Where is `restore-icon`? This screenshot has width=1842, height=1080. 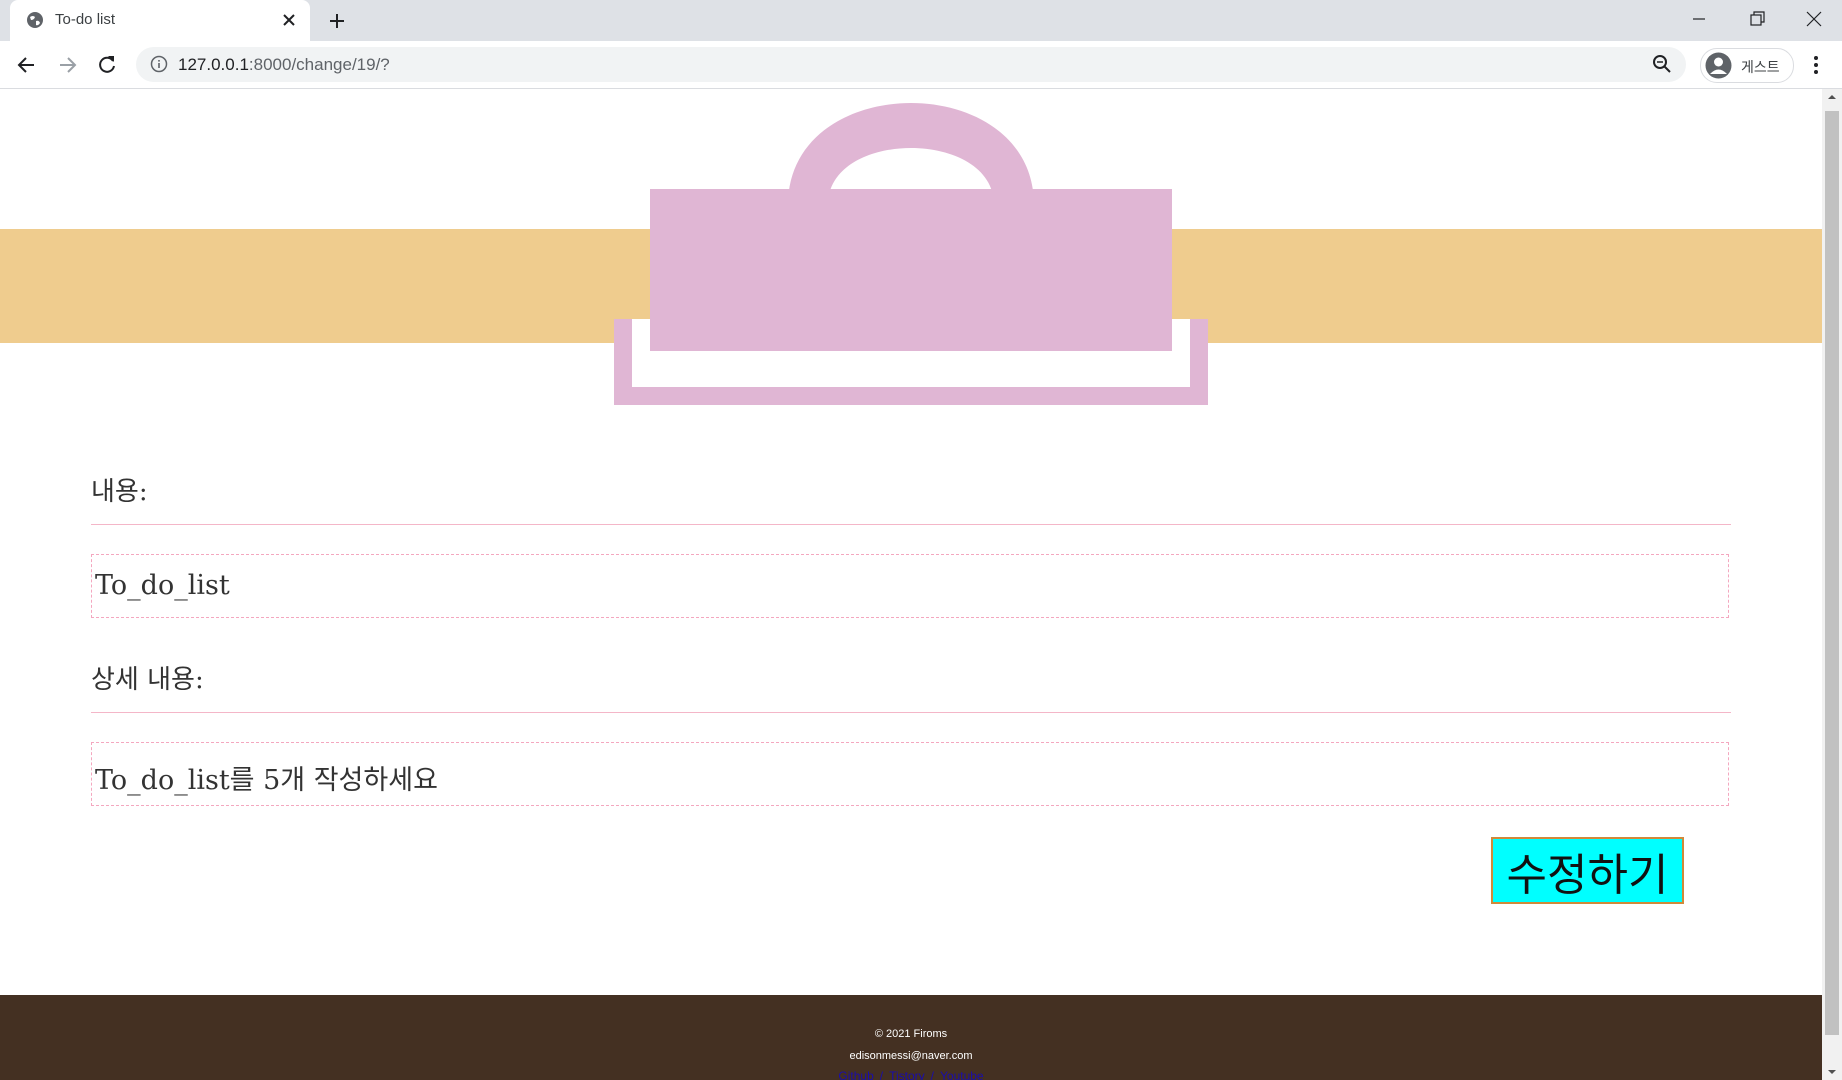
restore-icon is located at coordinates (1757, 19).